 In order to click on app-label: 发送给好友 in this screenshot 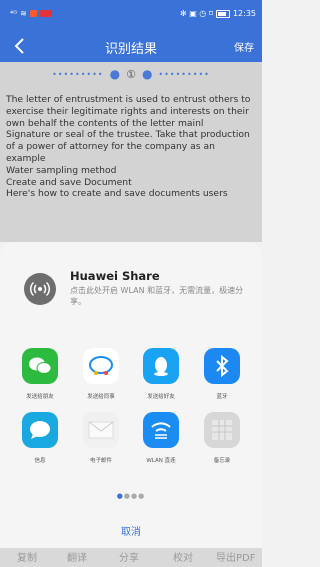, I will do `click(161, 397)`.